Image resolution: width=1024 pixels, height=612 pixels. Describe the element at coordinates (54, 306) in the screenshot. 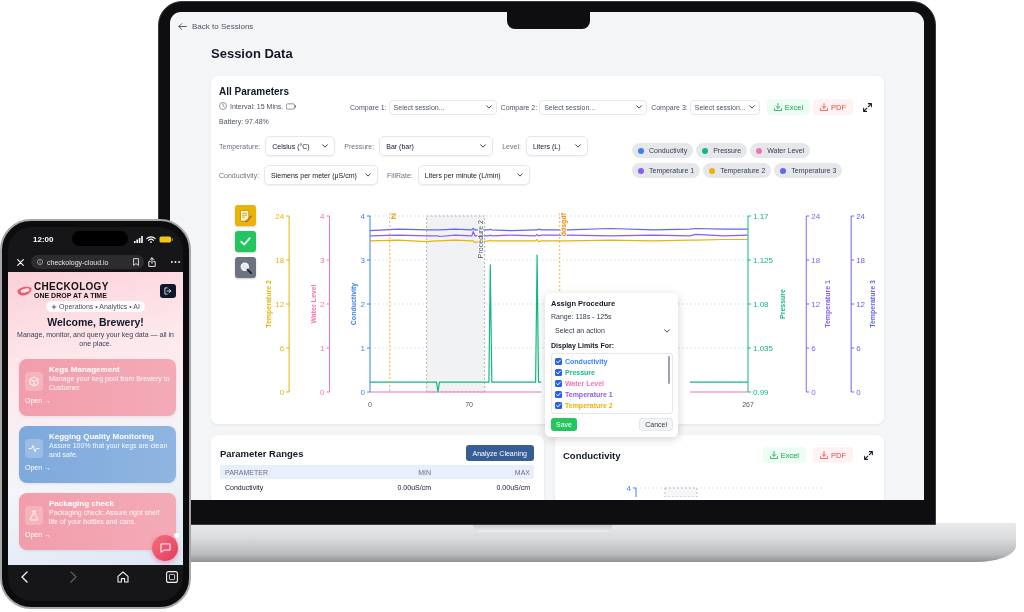

I see `sparkle-icon` at that location.